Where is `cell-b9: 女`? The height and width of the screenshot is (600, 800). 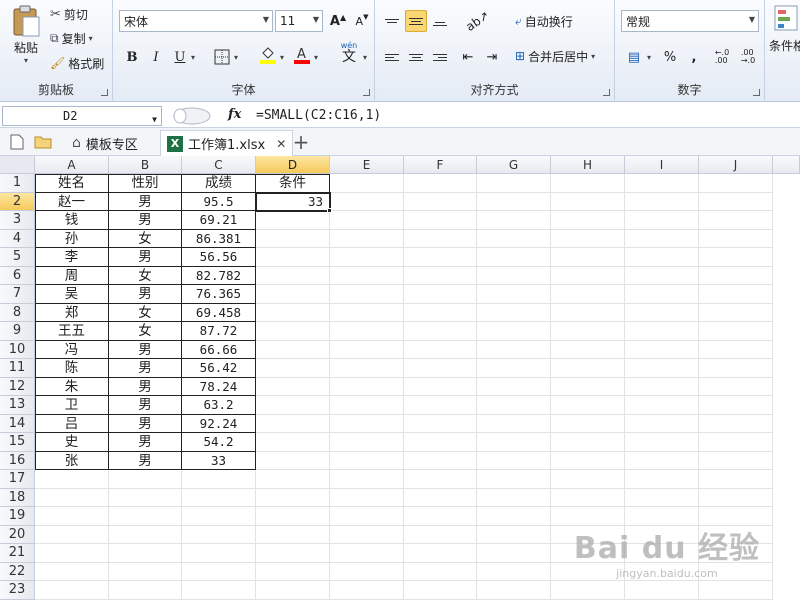 cell-b9: 女 is located at coordinates (145, 331).